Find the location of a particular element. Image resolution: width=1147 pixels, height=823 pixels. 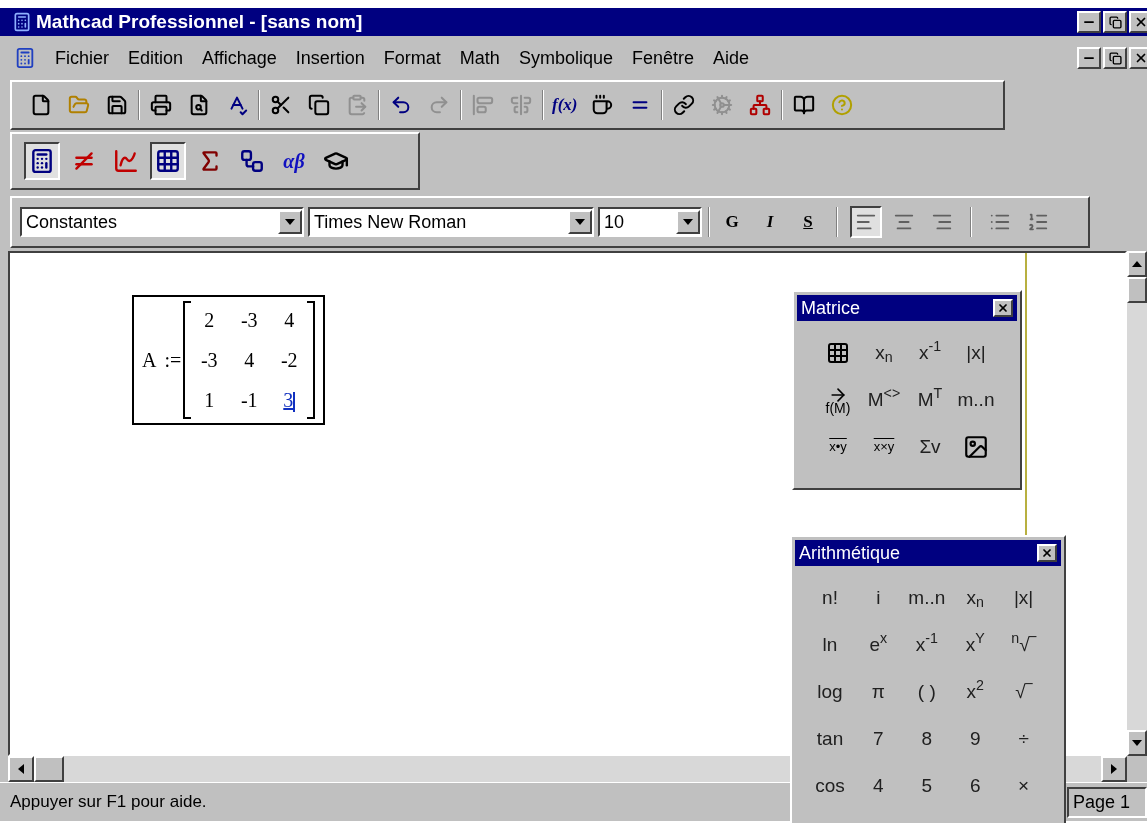

scroll-up-button is located at coordinates (1137, 264).